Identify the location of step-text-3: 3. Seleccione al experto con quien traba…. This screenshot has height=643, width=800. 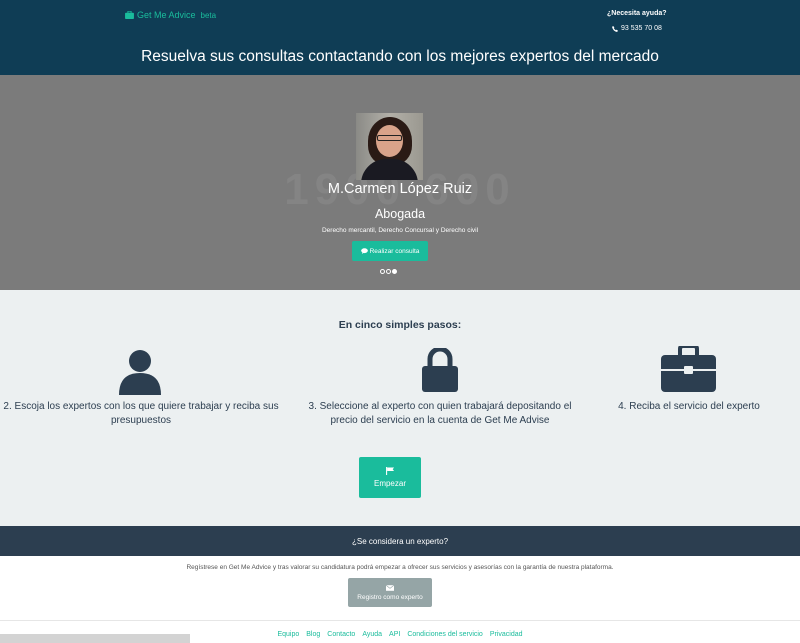
(440, 413).